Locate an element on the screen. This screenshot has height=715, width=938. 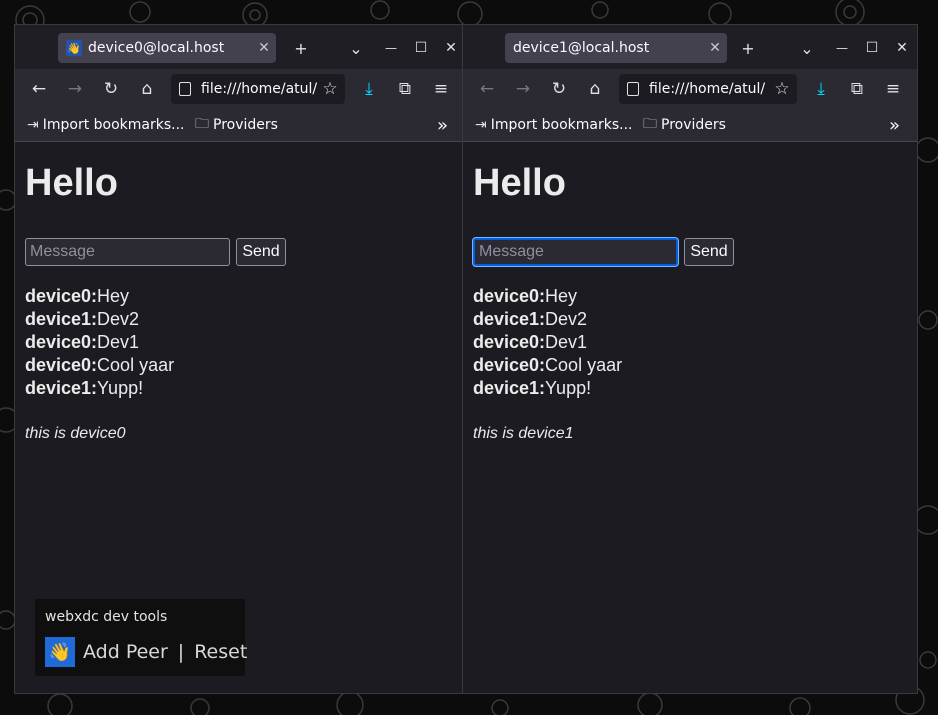
tab-bar: device1@local.host ✕ + ⌄ — ☐ ✕ is located at coordinates (690, 47).